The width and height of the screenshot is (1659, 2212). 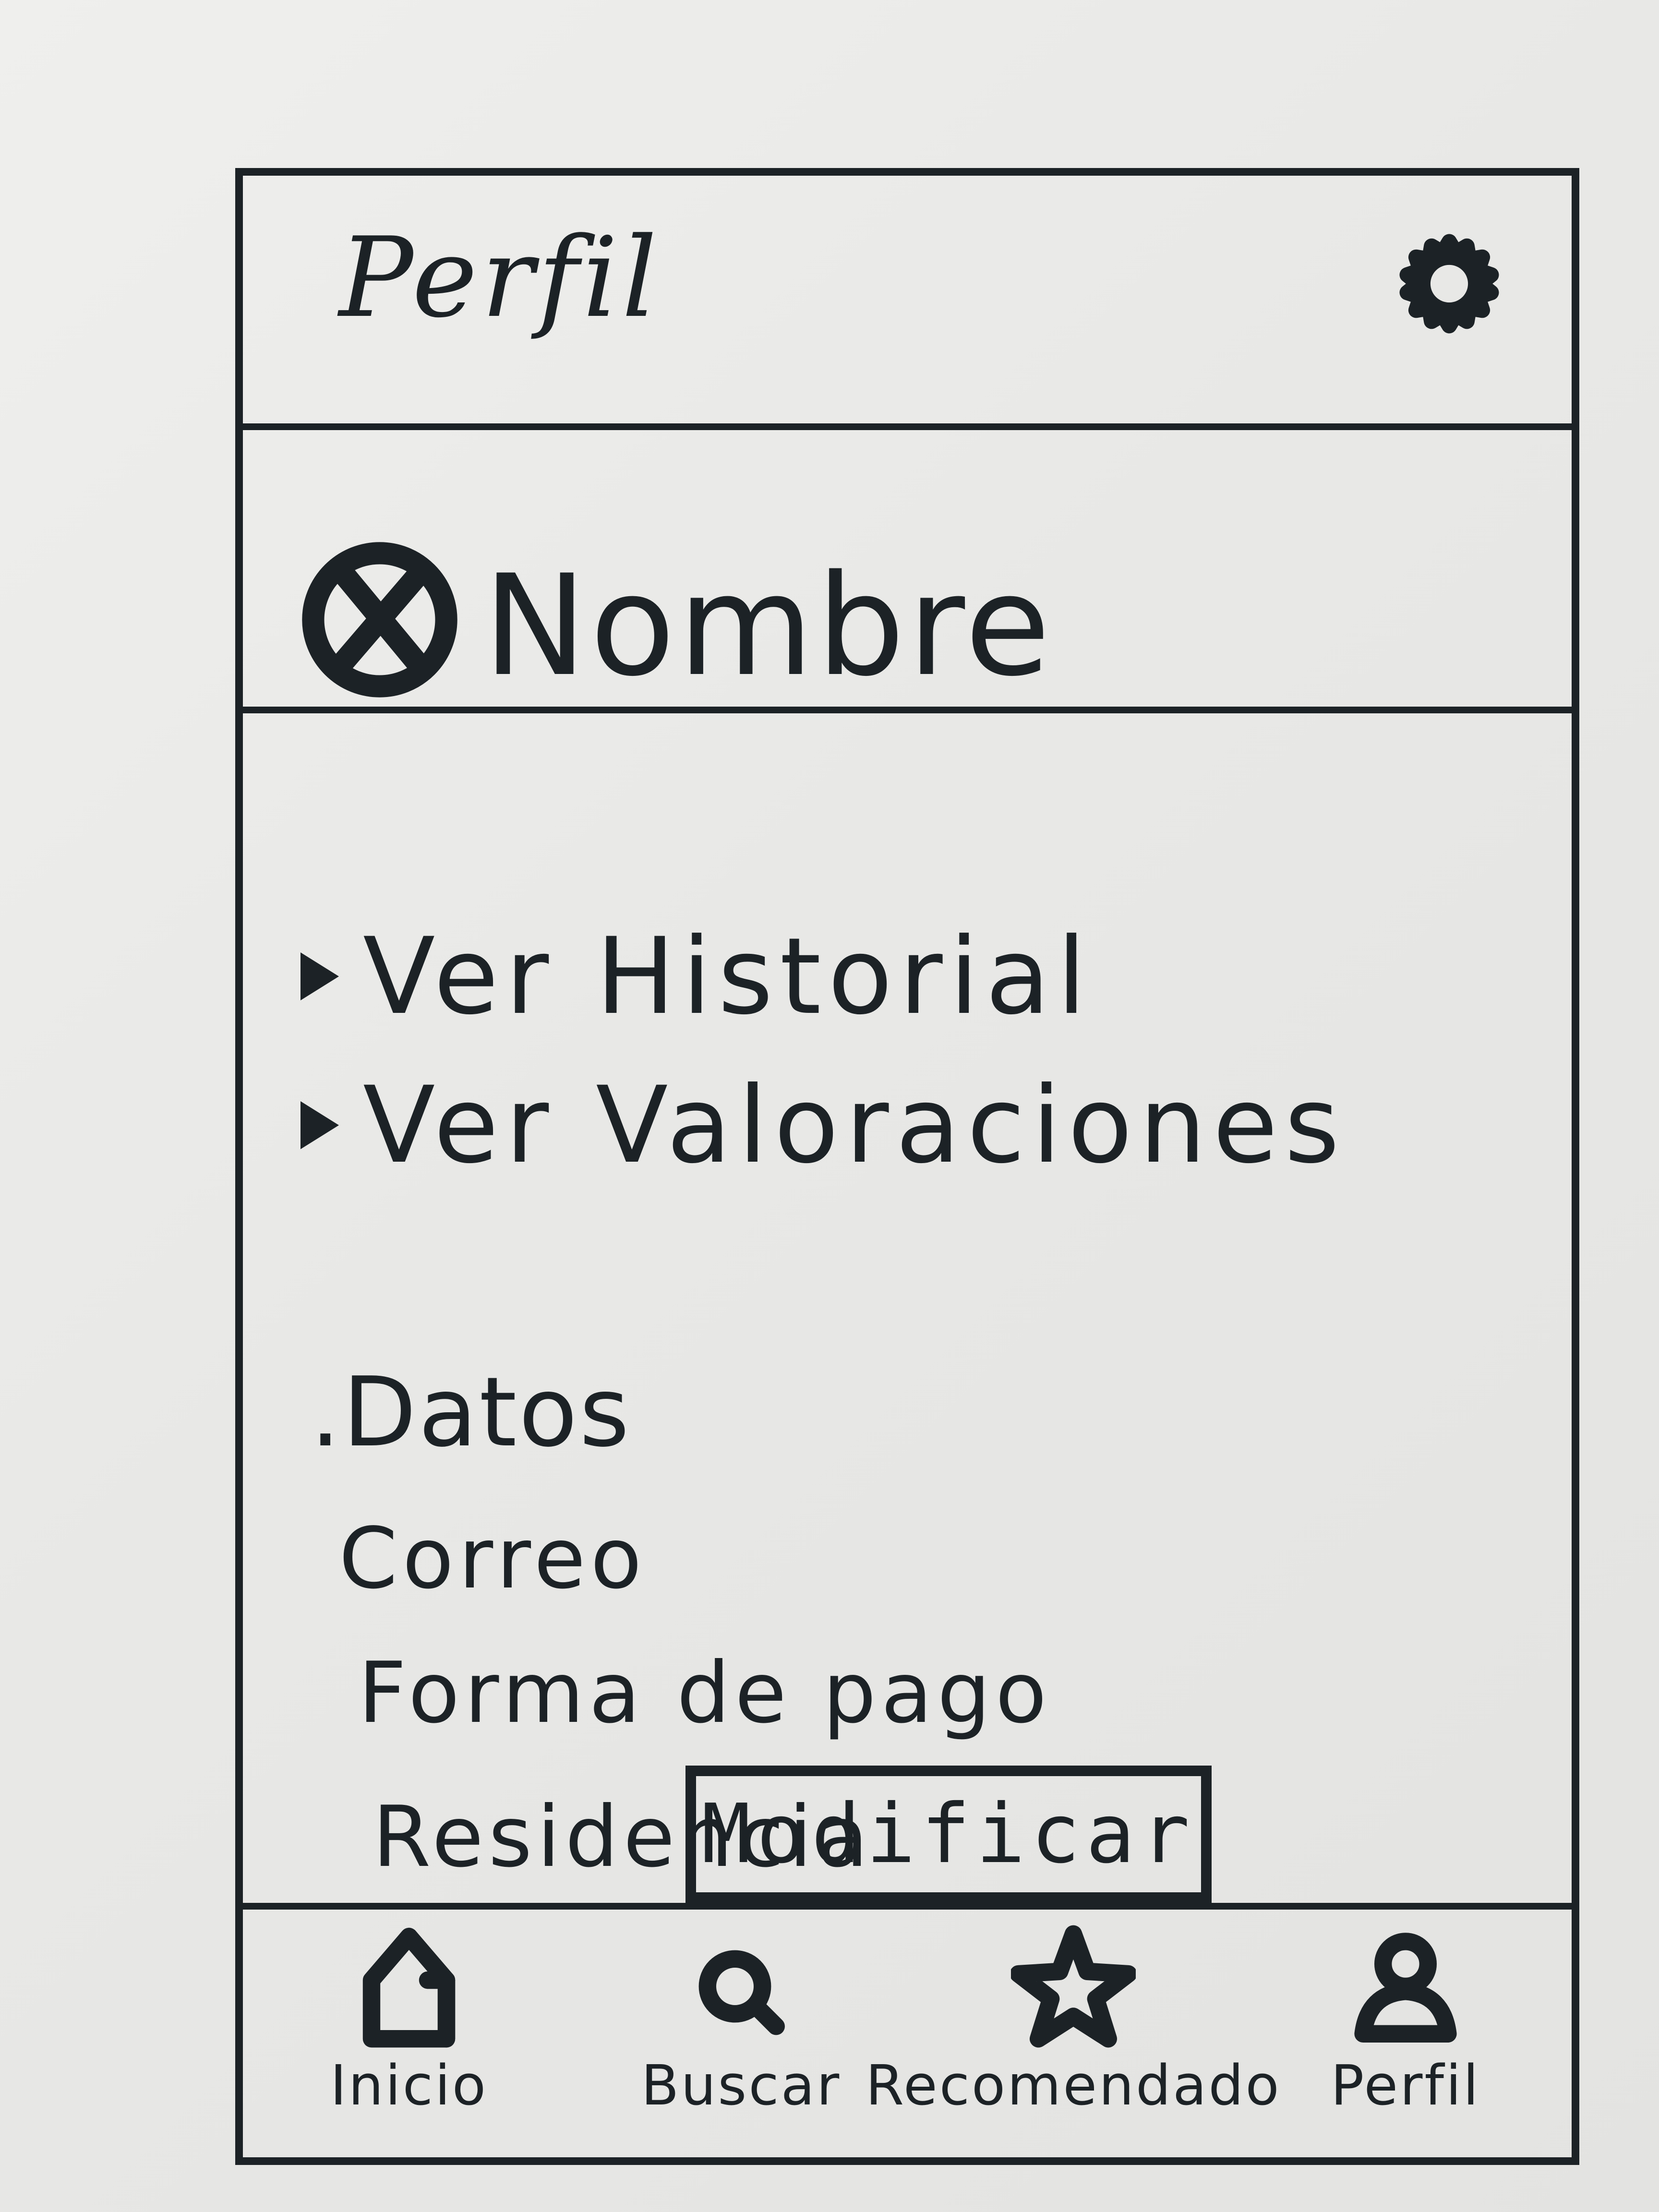 I want to click on nav-item-inicio: Inicio, so click(x=409, y=2034).